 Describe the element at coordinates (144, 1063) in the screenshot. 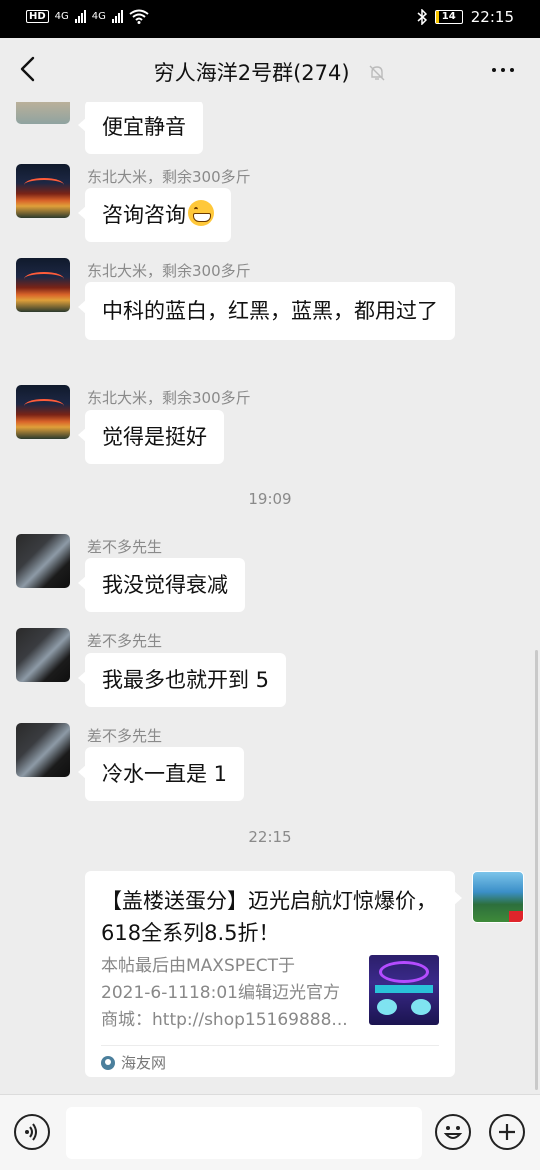

I see `link-card-source-name: 海友网` at that location.